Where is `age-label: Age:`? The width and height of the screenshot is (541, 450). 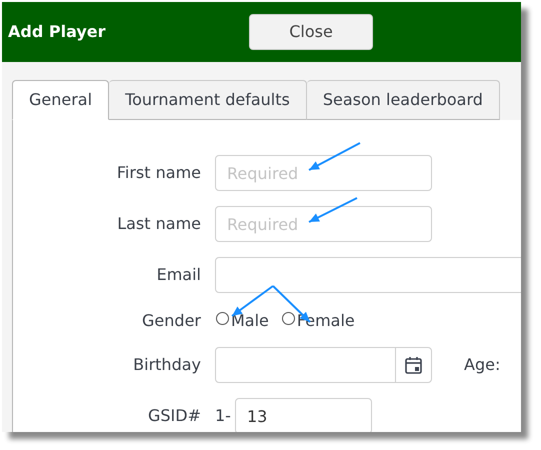
age-label: Age: is located at coordinates (482, 365).